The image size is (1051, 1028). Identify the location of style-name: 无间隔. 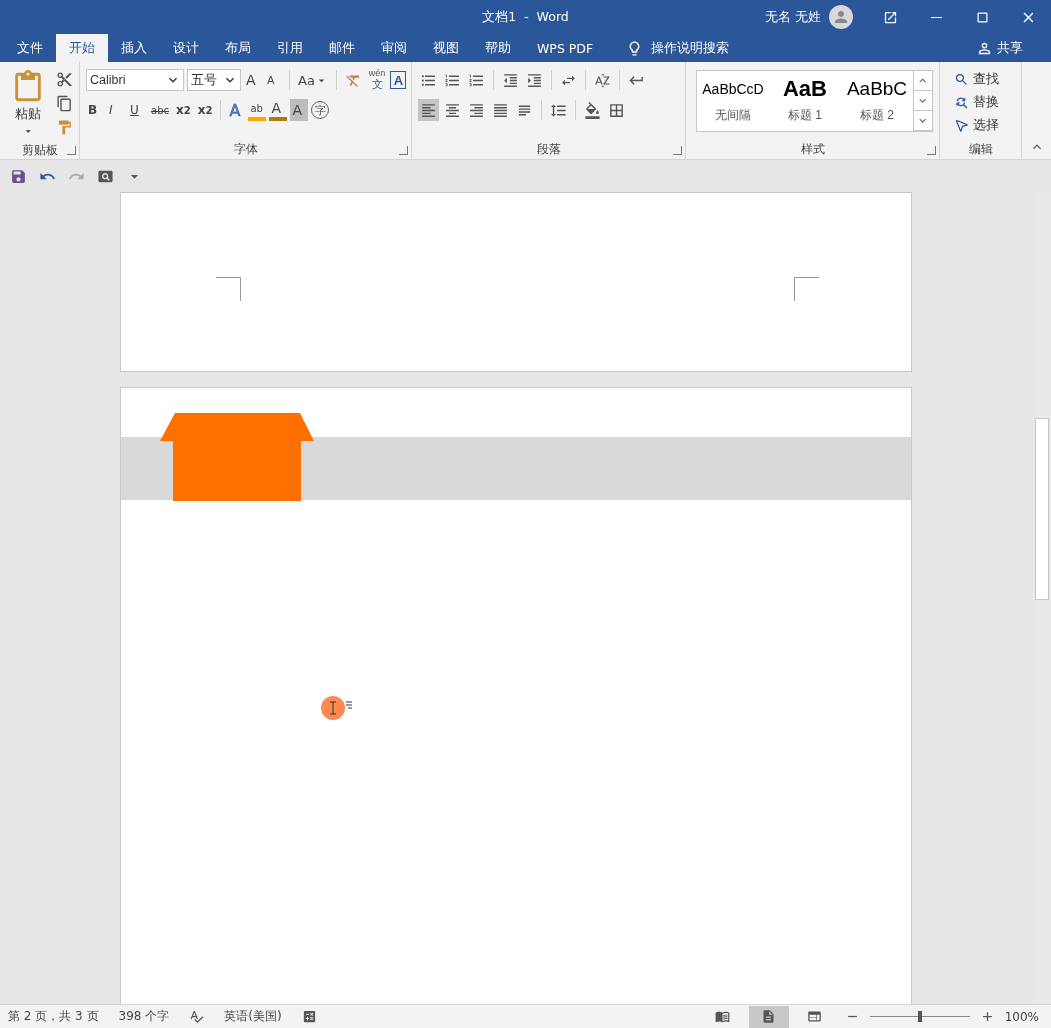
(733, 115).